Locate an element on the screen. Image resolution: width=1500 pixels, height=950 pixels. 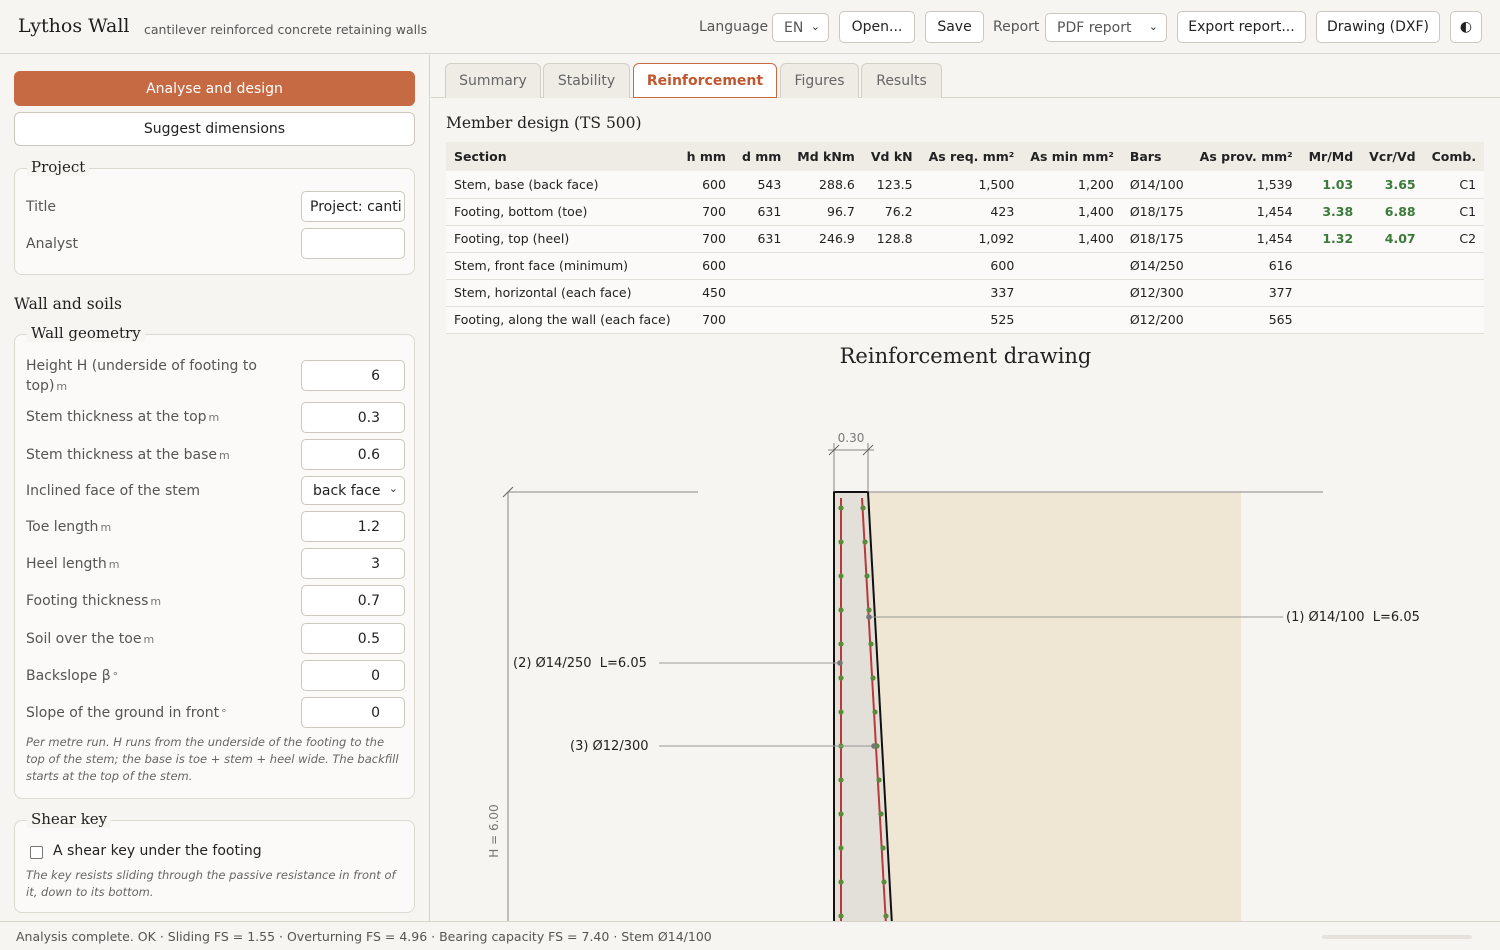
footing-thickness-label: Footing thickness m is located at coordinates (94, 601).